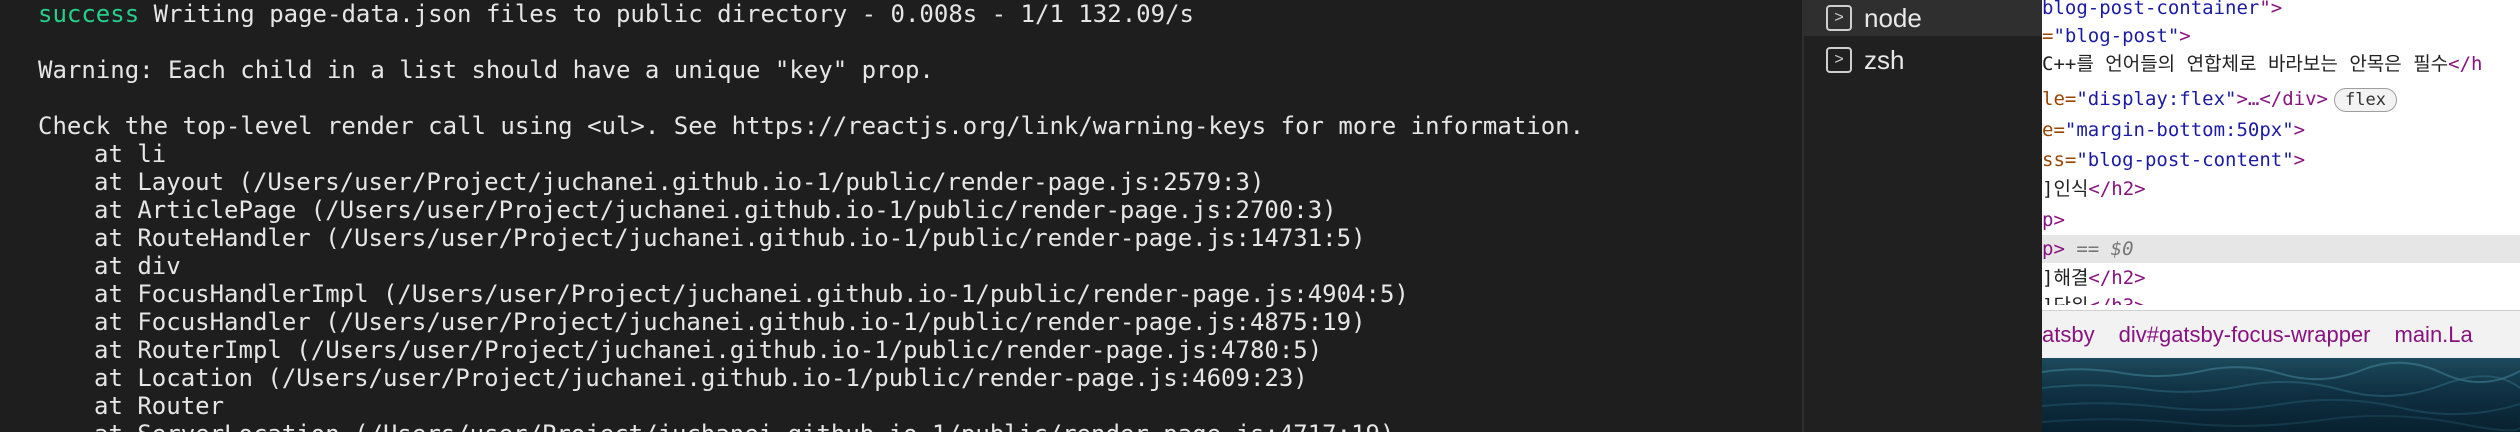 This screenshot has width=2520, height=432. I want to click on dom-node: p>, so click(2281, 220).